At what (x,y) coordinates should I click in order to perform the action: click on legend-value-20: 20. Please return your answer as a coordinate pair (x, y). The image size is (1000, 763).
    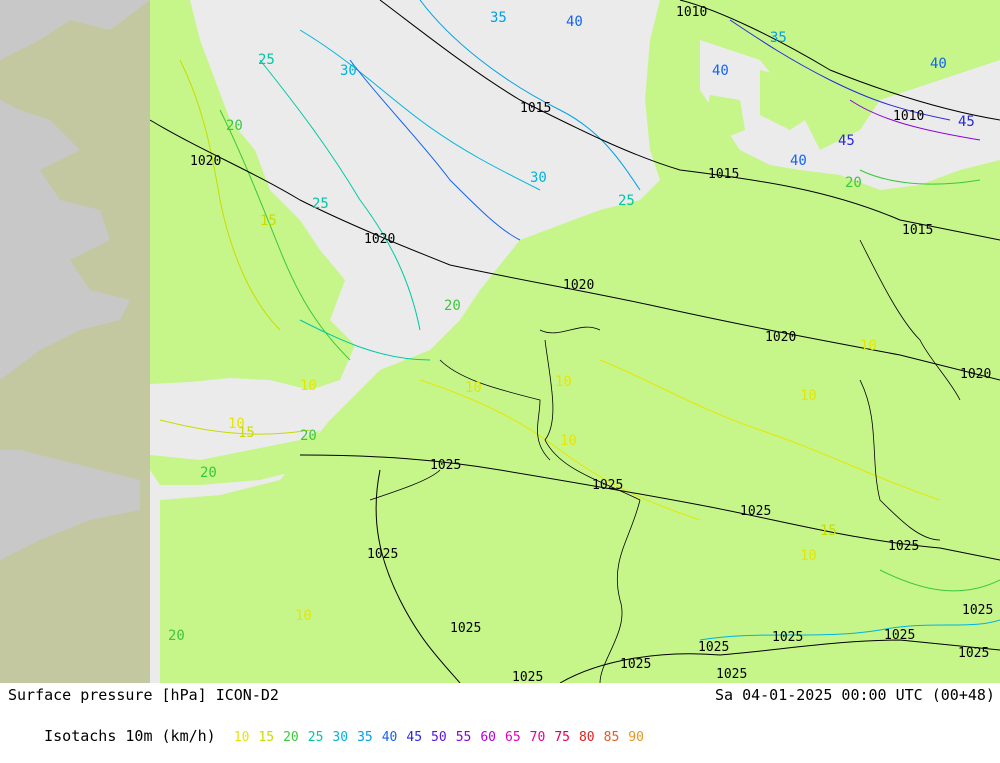
    Looking at the image, I should click on (291, 737).